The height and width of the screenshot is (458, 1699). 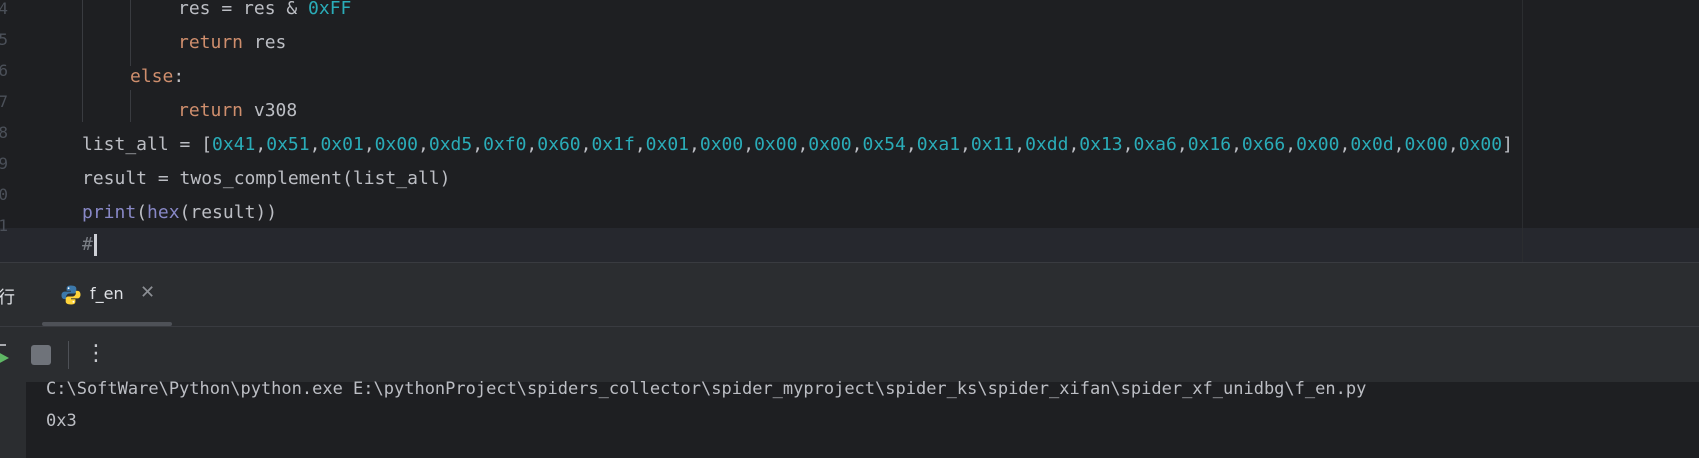 I want to click on code-token: ], so click(x=1507, y=144).